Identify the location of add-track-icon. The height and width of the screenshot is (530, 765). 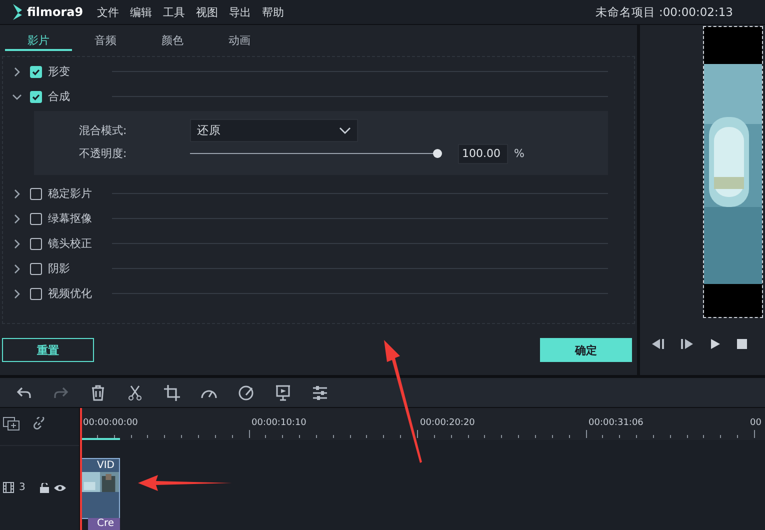
(11, 424).